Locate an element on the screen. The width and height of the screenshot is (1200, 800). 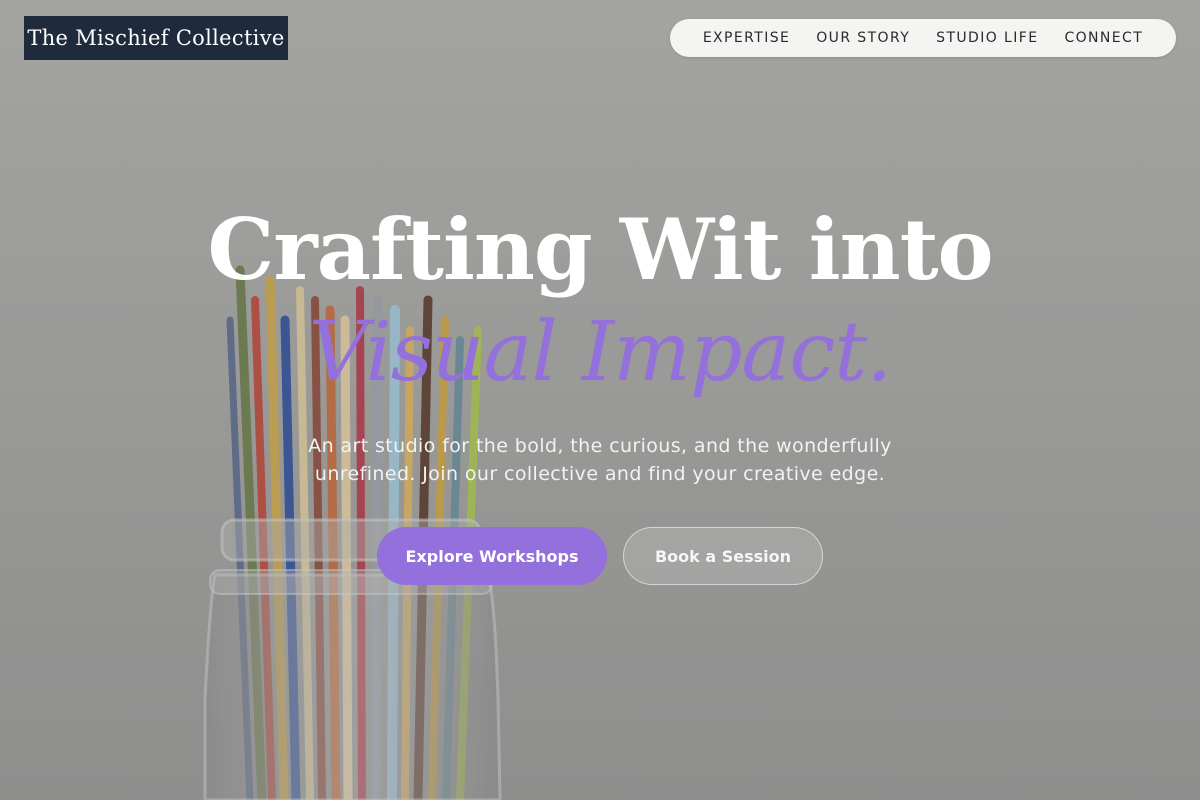
brand-name: The Mischief Collective is located at coordinates (156, 38).